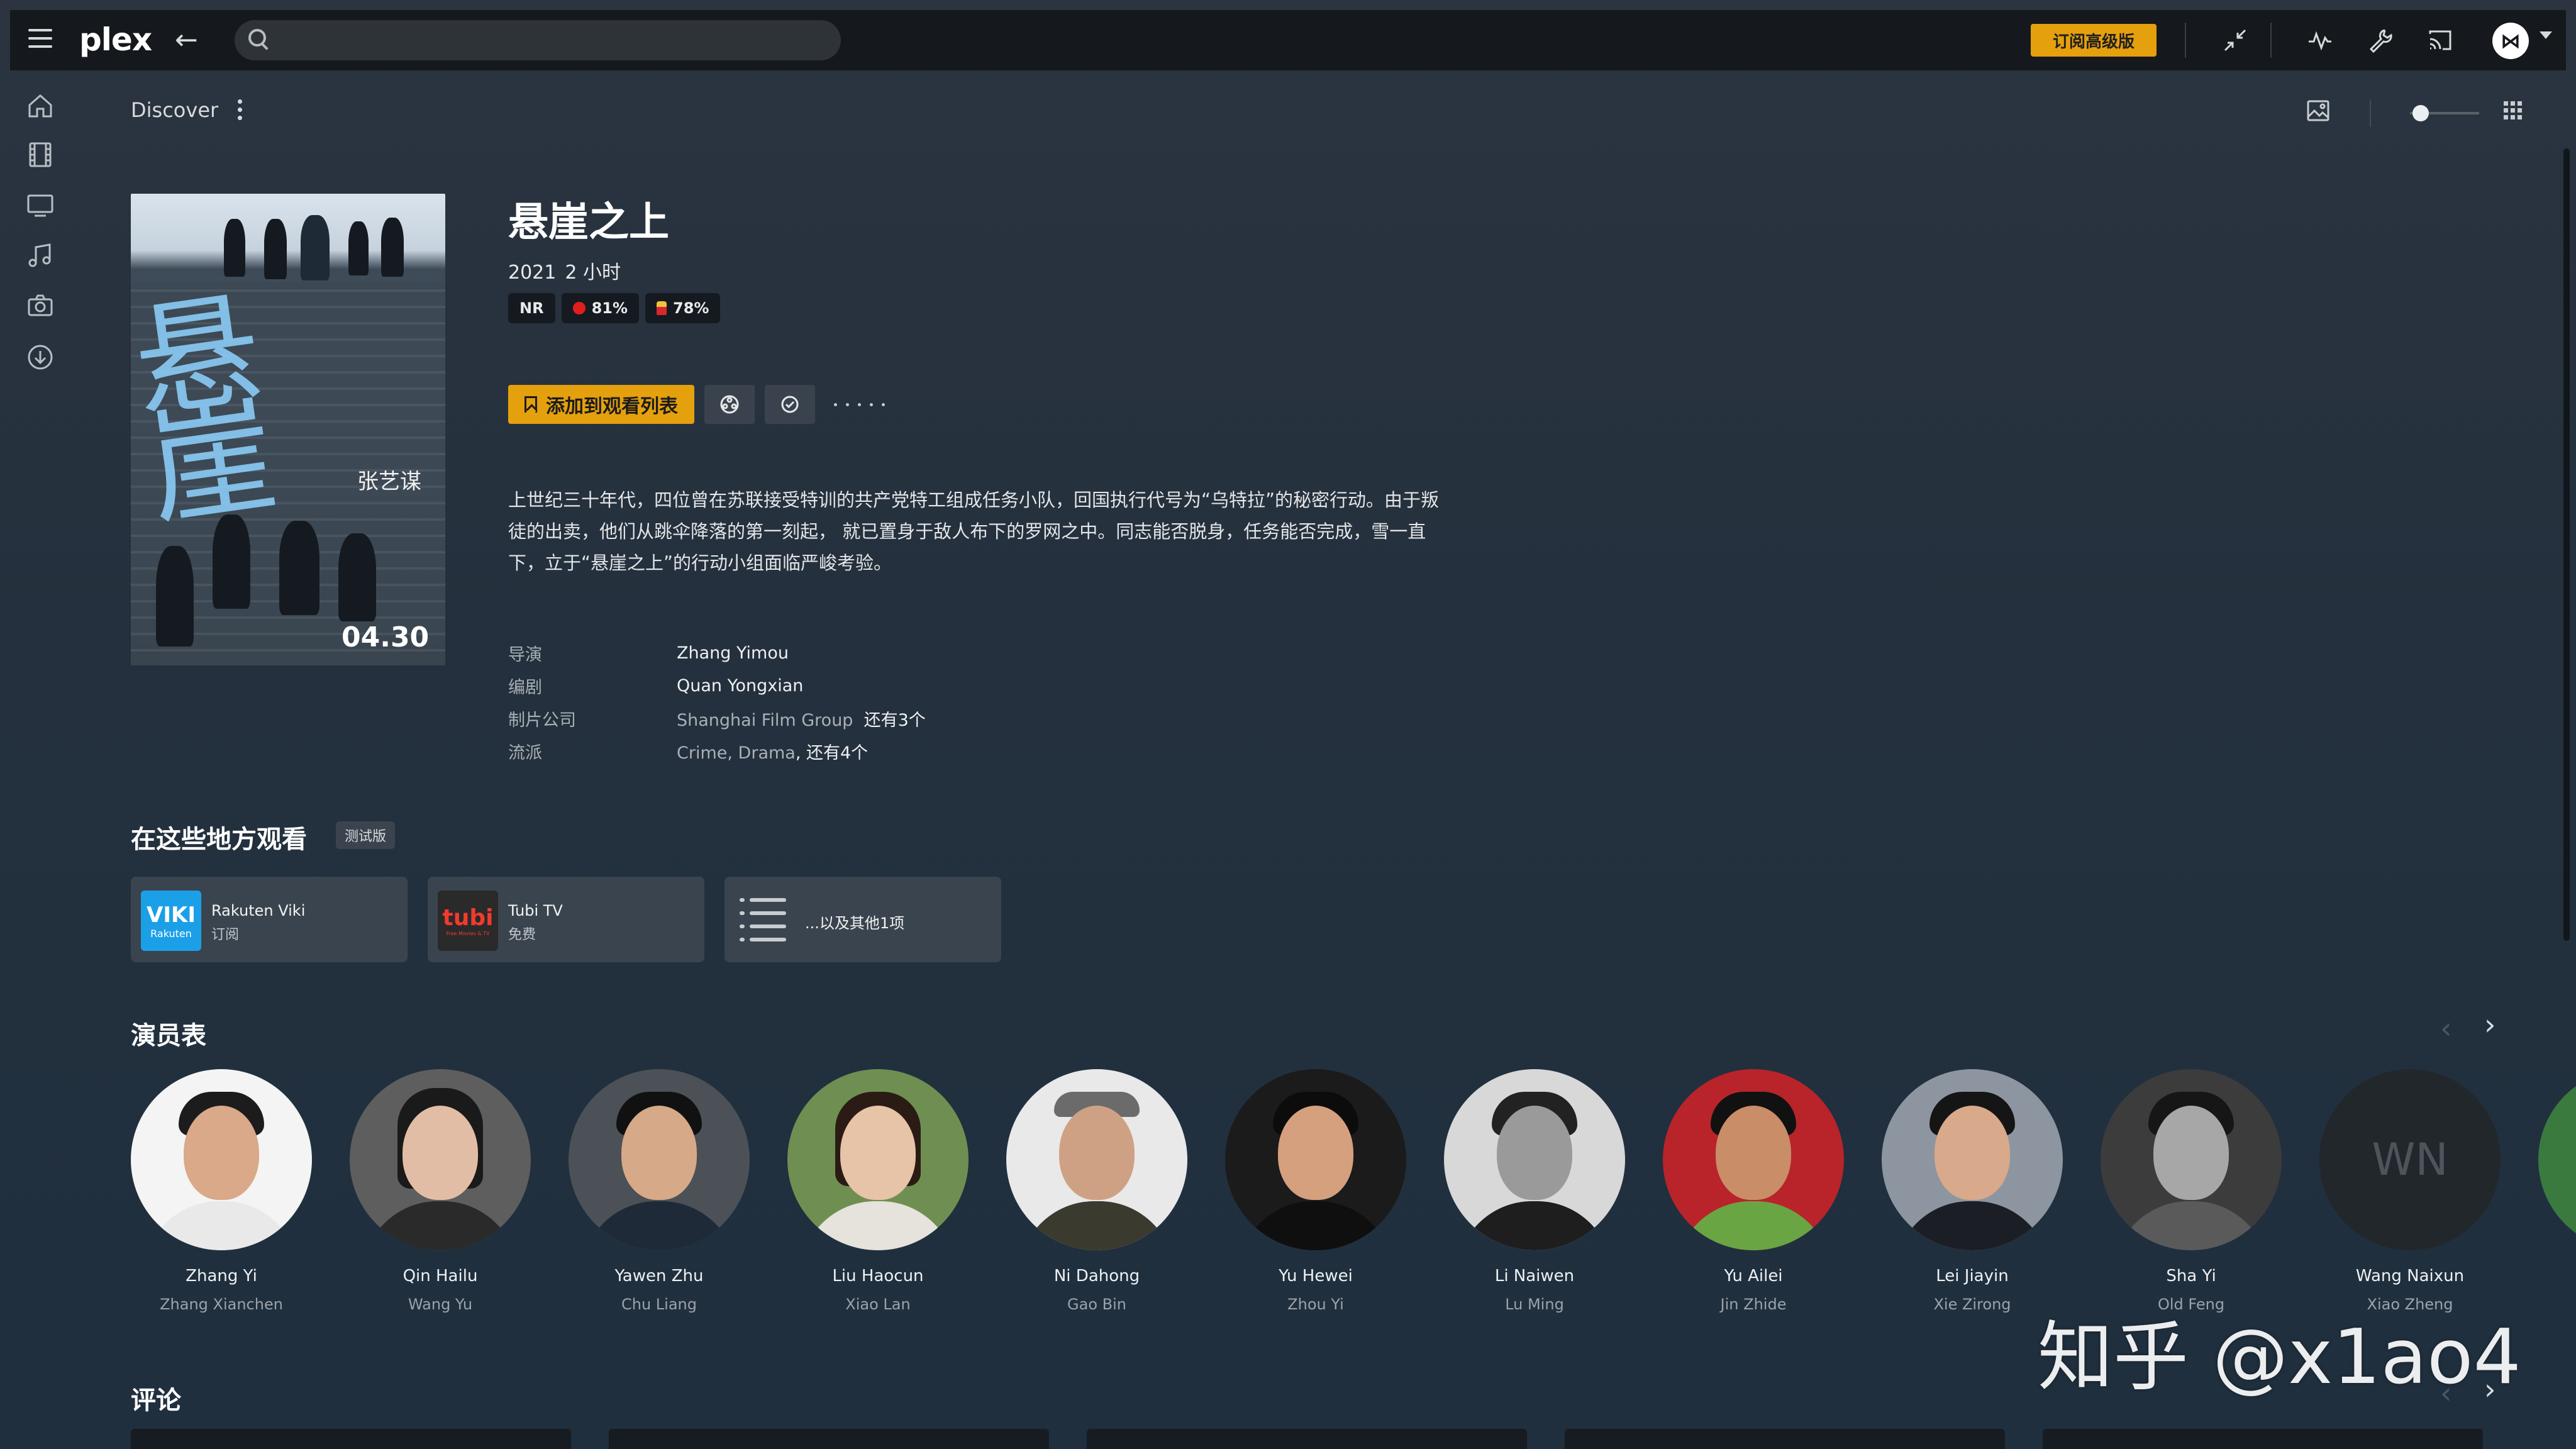 Image resolution: width=2576 pixels, height=1449 pixels. Describe the element at coordinates (269, 919) in the screenshot. I see `provider-rakuten-viki: VIKI Rakuten Rakuten Viki 订阅` at that location.